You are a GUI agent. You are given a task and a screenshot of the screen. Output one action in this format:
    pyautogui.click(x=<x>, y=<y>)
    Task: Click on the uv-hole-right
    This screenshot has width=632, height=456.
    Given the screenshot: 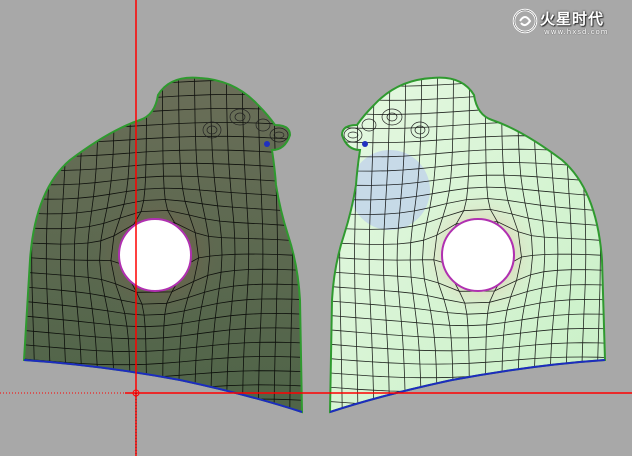 What is the action you would take?
    pyautogui.click(x=478, y=255)
    